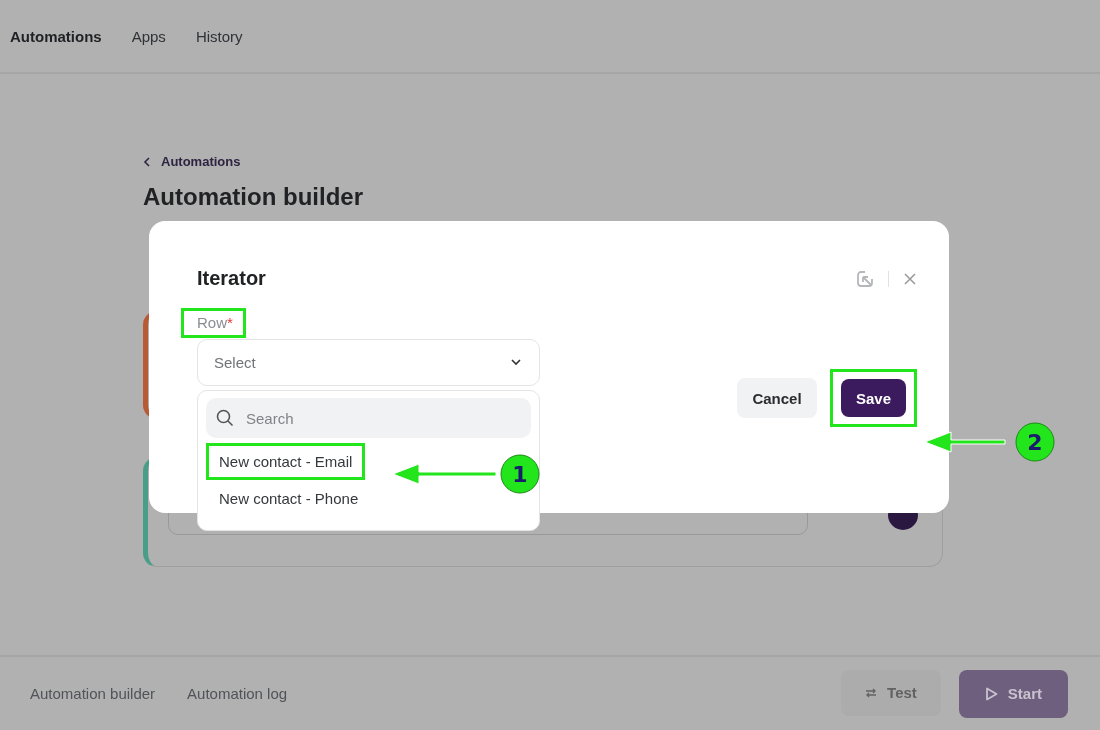 Image resolution: width=1100 pixels, height=730 pixels. I want to click on bottom-tab: Automation builder, so click(93, 693).